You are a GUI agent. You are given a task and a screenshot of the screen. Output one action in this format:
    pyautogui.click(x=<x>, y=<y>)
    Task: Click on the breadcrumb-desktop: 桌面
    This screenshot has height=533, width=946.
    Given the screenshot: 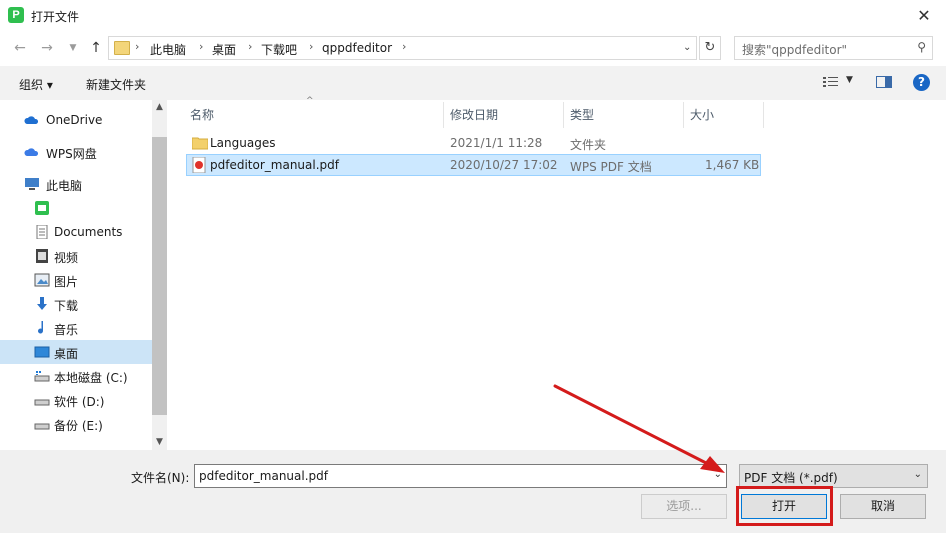 What is the action you would take?
    pyautogui.click(x=224, y=49)
    